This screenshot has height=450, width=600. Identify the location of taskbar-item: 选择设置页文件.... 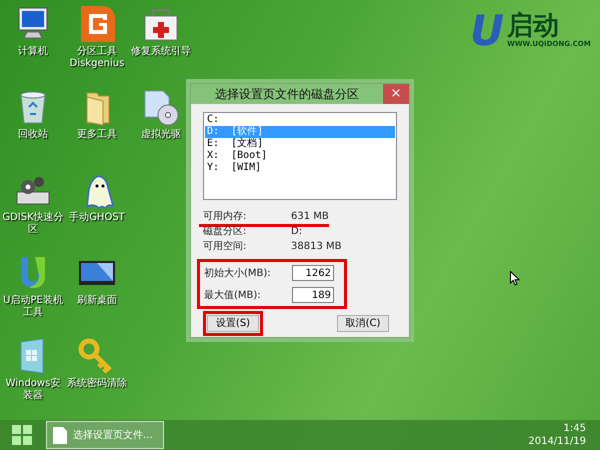
(105, 435).